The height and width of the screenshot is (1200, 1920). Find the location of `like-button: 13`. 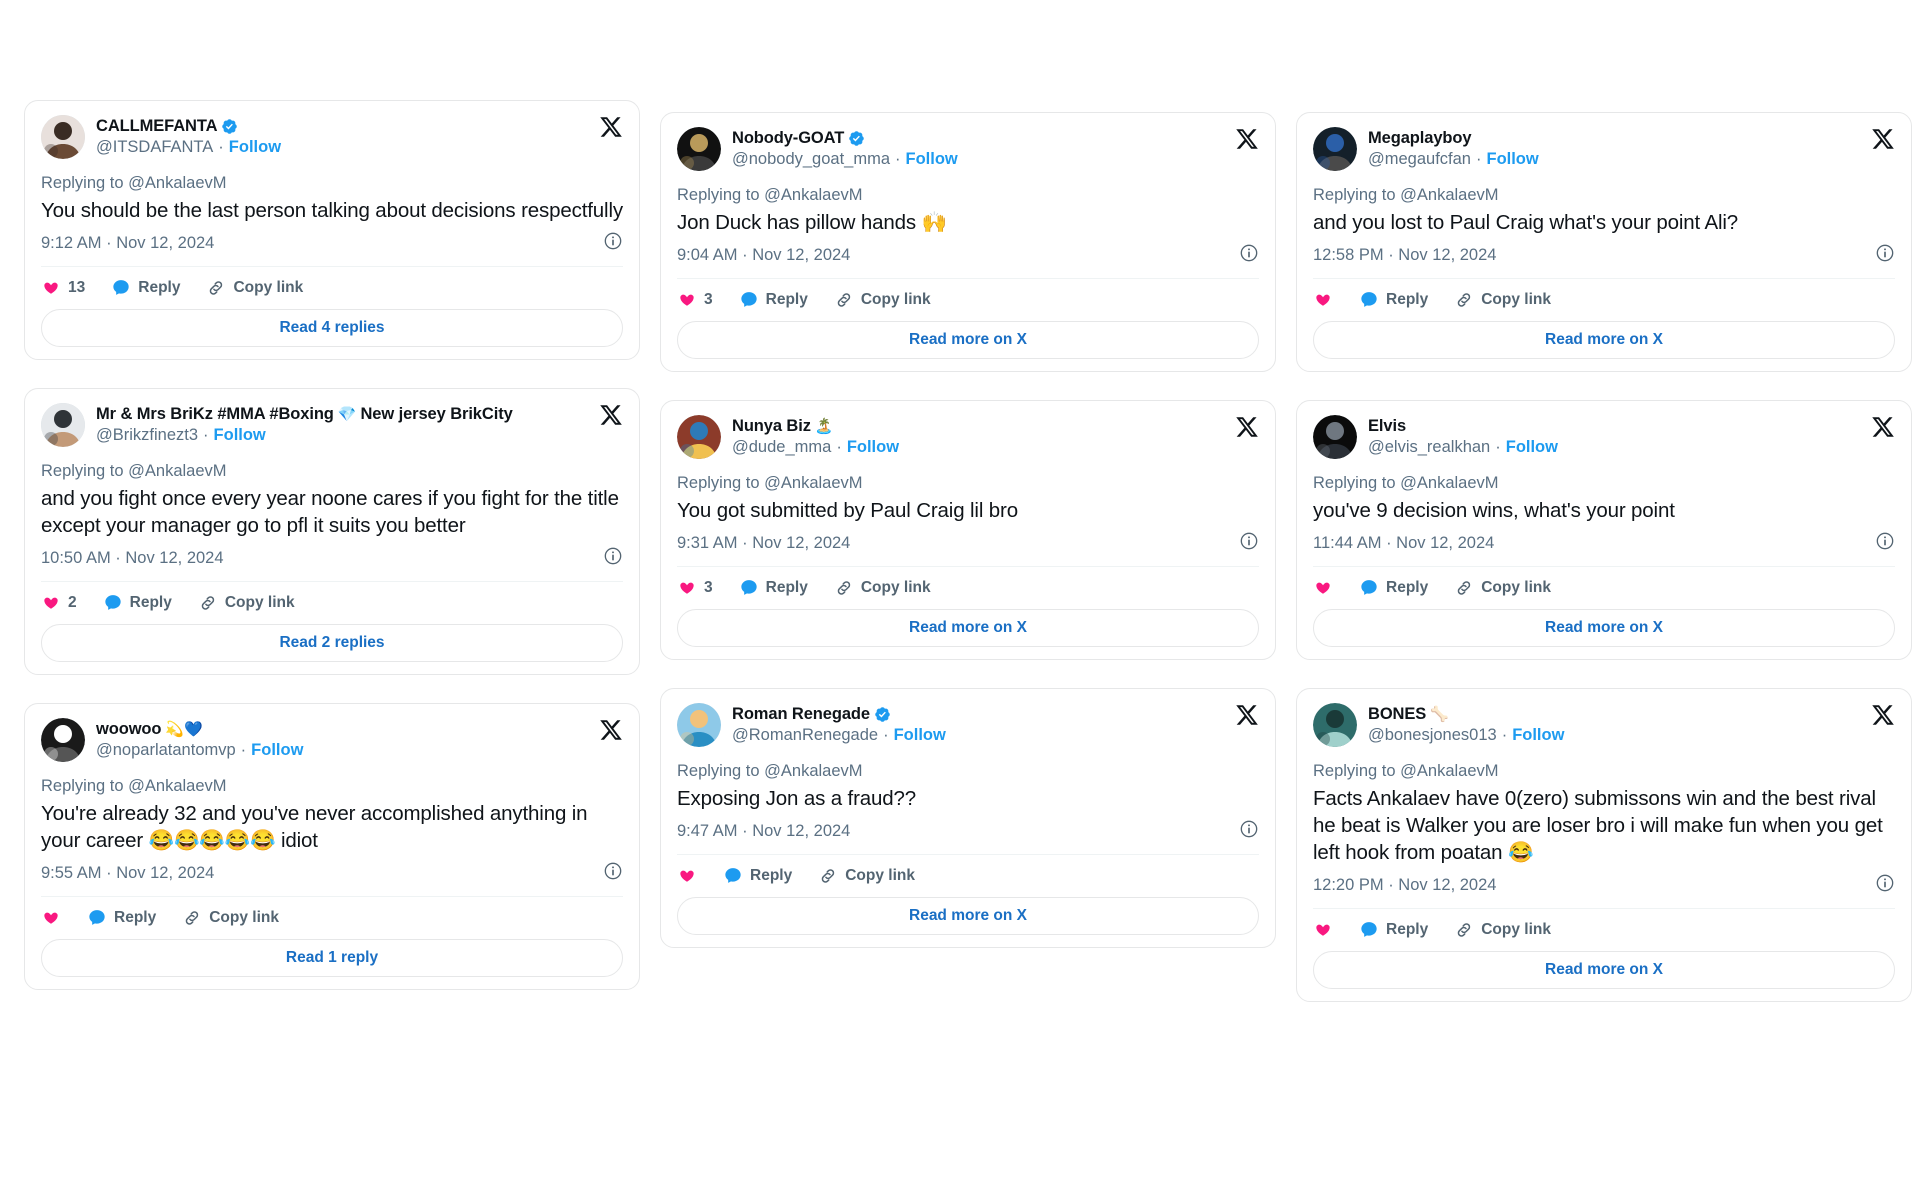

like-button: 13 is located at coordinates (63, 288).